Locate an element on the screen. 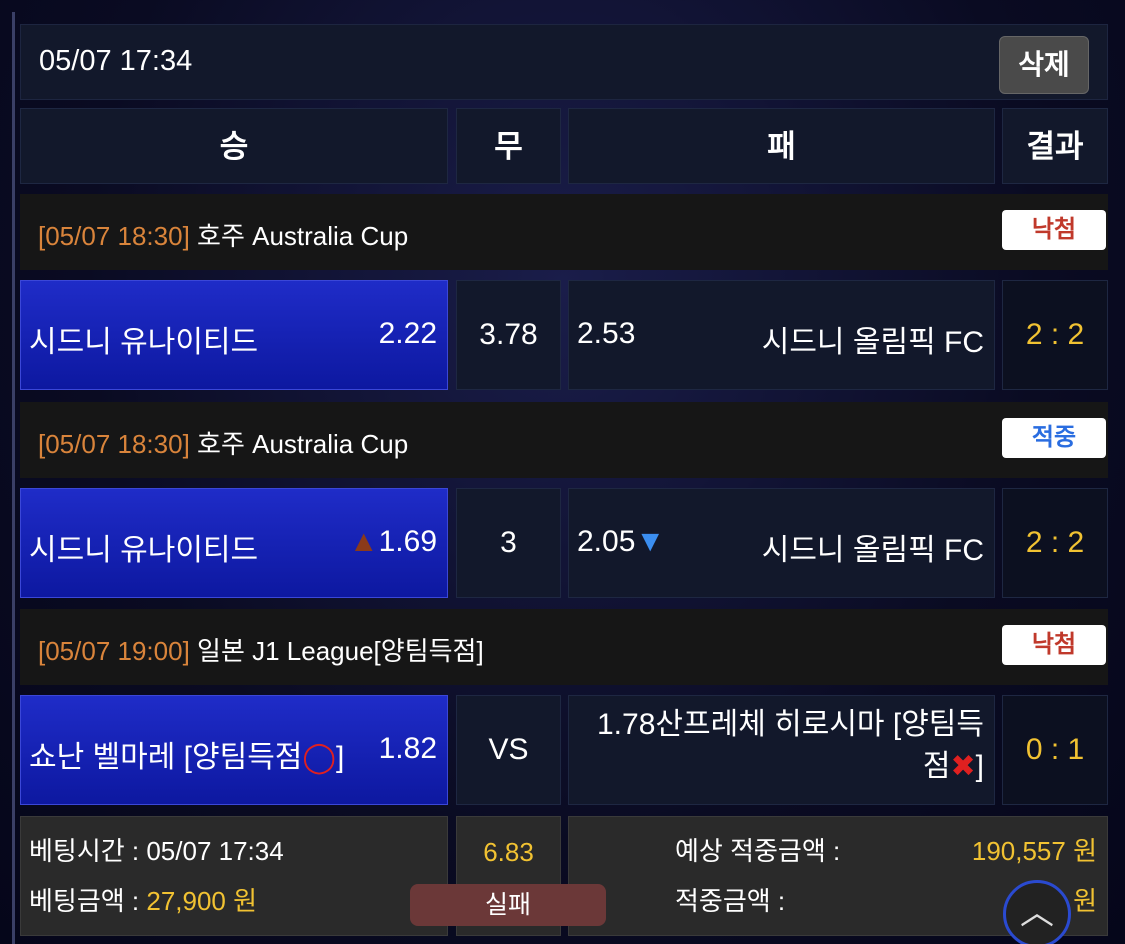 The image size is (1125, 944). home-odds: 1.69 is located at coordinates (407, 541).